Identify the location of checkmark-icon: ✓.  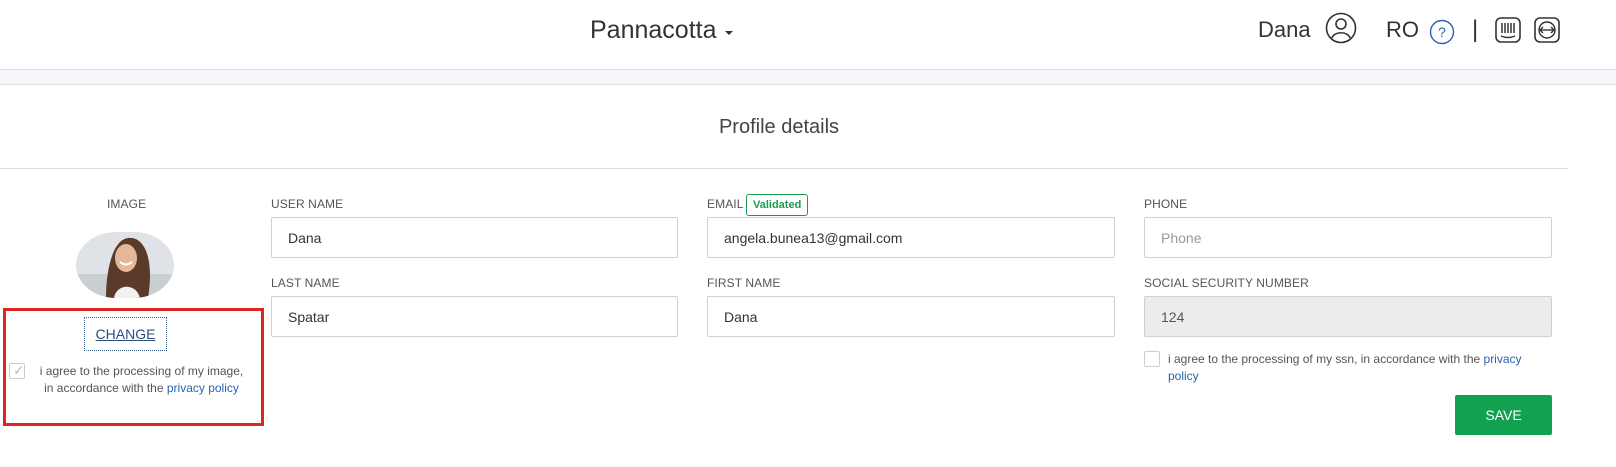
(19, 370).